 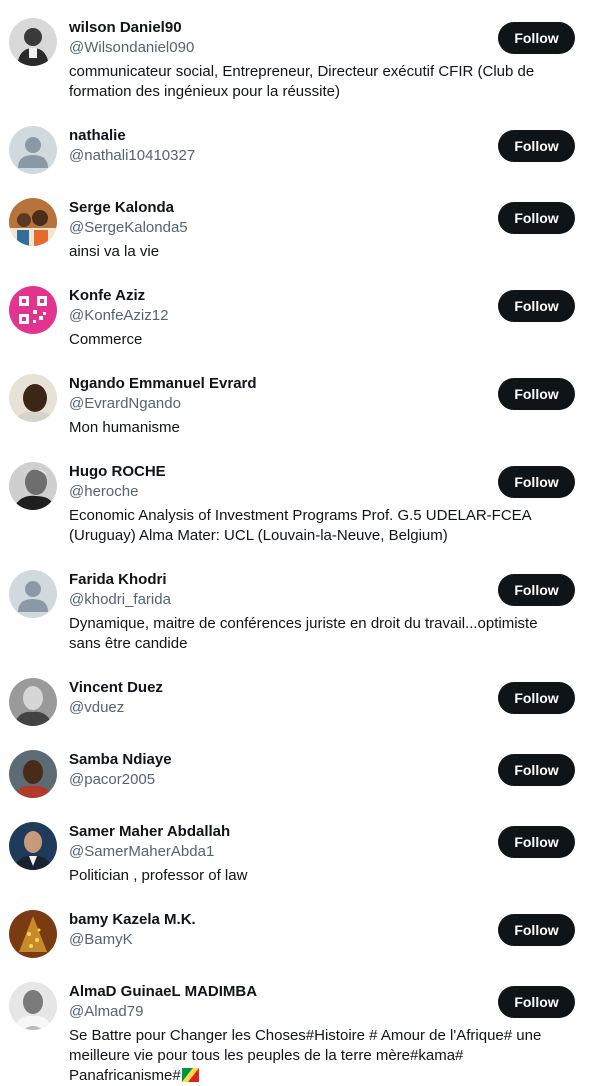 What do you see at coordinates (132, 920) in the screenshot?
I see `display-name: bamy Kazela M.K.` at bounding box center [132, 920].